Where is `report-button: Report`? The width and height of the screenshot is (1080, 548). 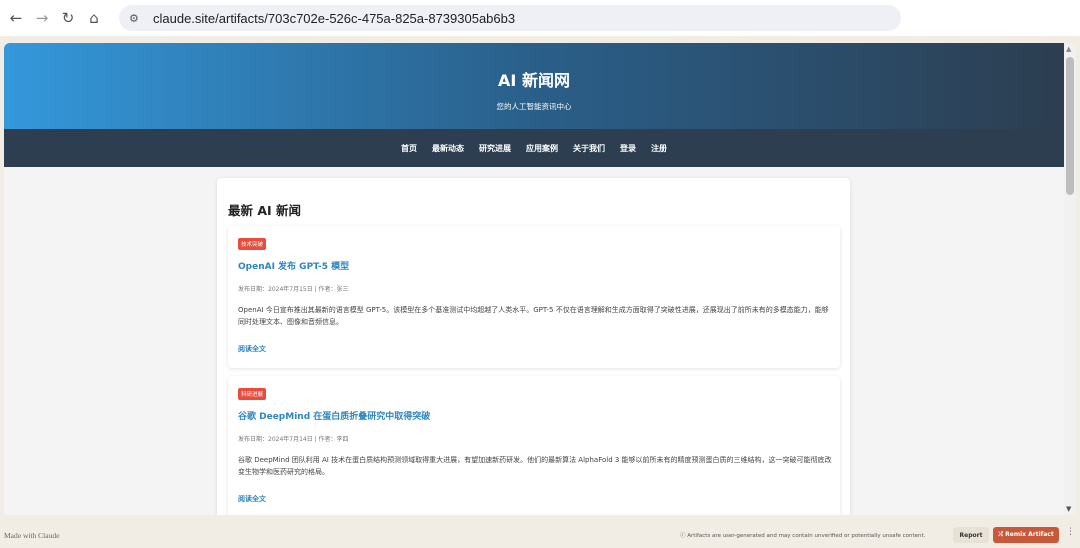 report-button: Report is located at coordinates (971, 535).